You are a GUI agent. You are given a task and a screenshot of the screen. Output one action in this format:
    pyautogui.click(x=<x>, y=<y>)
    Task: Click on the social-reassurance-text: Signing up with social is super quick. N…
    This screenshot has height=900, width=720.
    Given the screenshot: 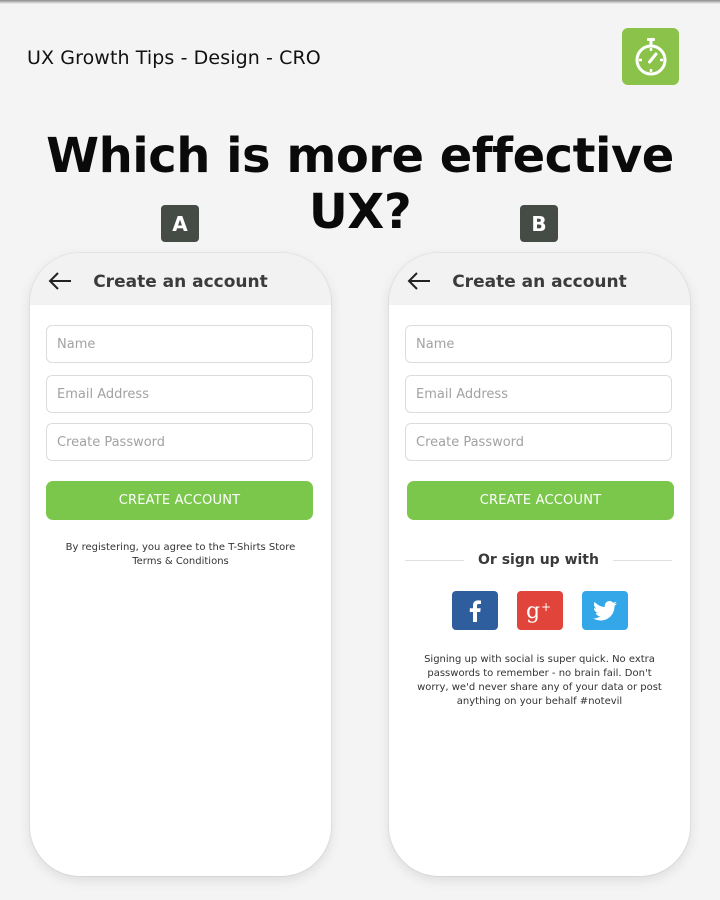 What is the action you would take?
    pyautogui.click(x=539, y=680)
    